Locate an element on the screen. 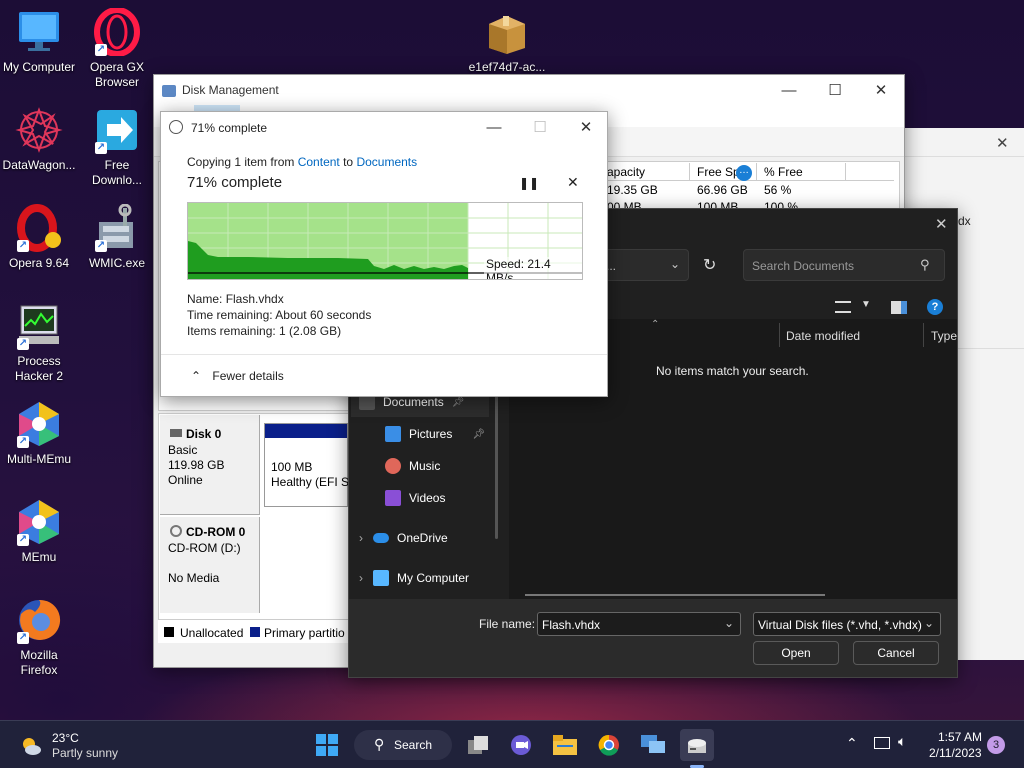 The width and height of the screenshot is (1024, 768). address-bar: ... ⌄ is located at coordinates (644, 265).